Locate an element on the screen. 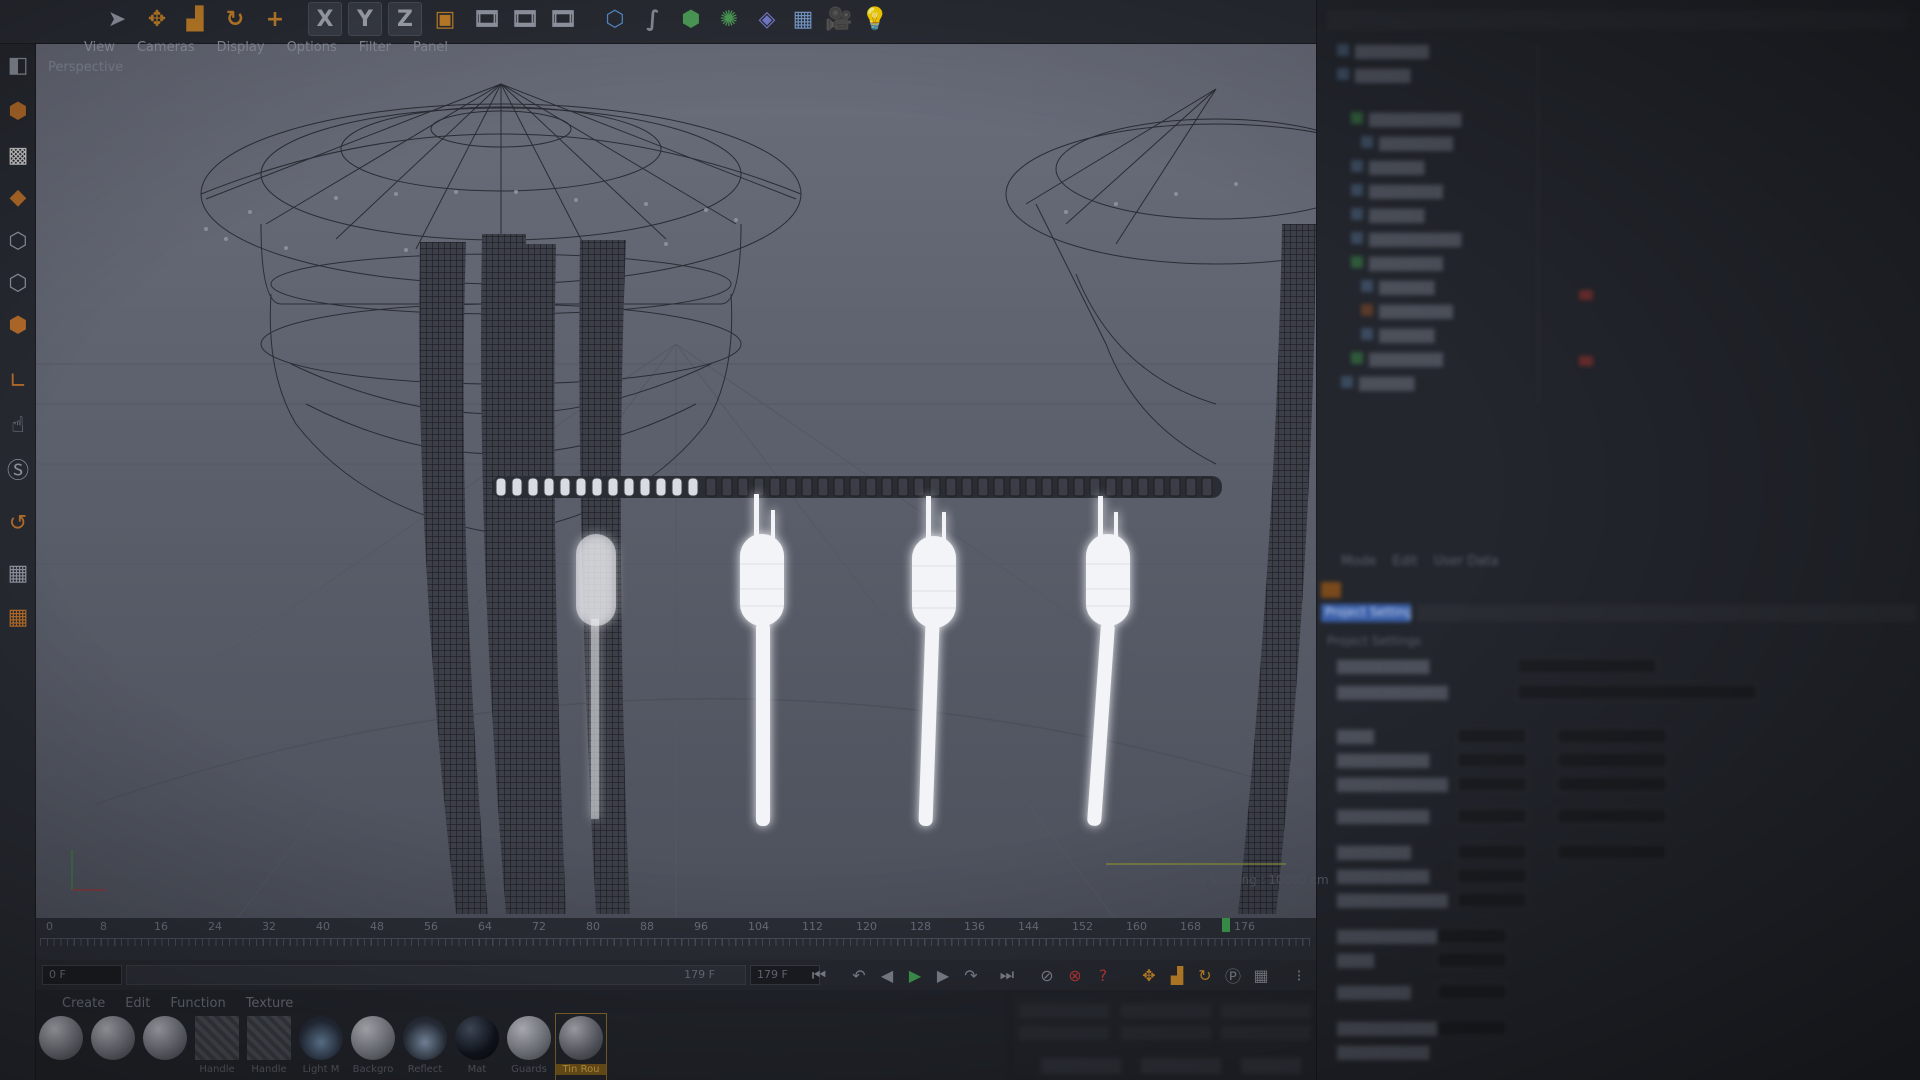  material-slot: Reflect is located at coordinates (425, 1047).